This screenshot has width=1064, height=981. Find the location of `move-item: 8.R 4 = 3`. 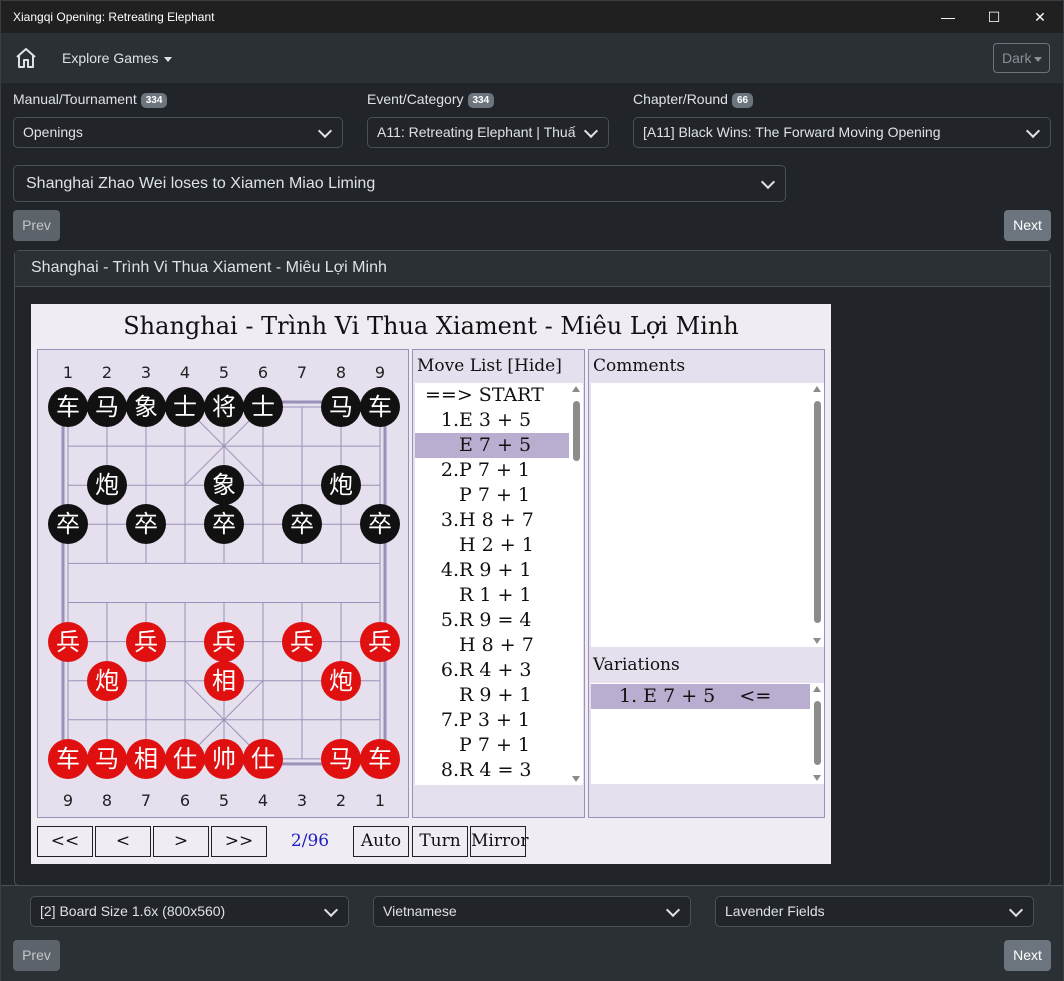

move-item: 8.R 4 = 3 is located at coordinates (493, 770).